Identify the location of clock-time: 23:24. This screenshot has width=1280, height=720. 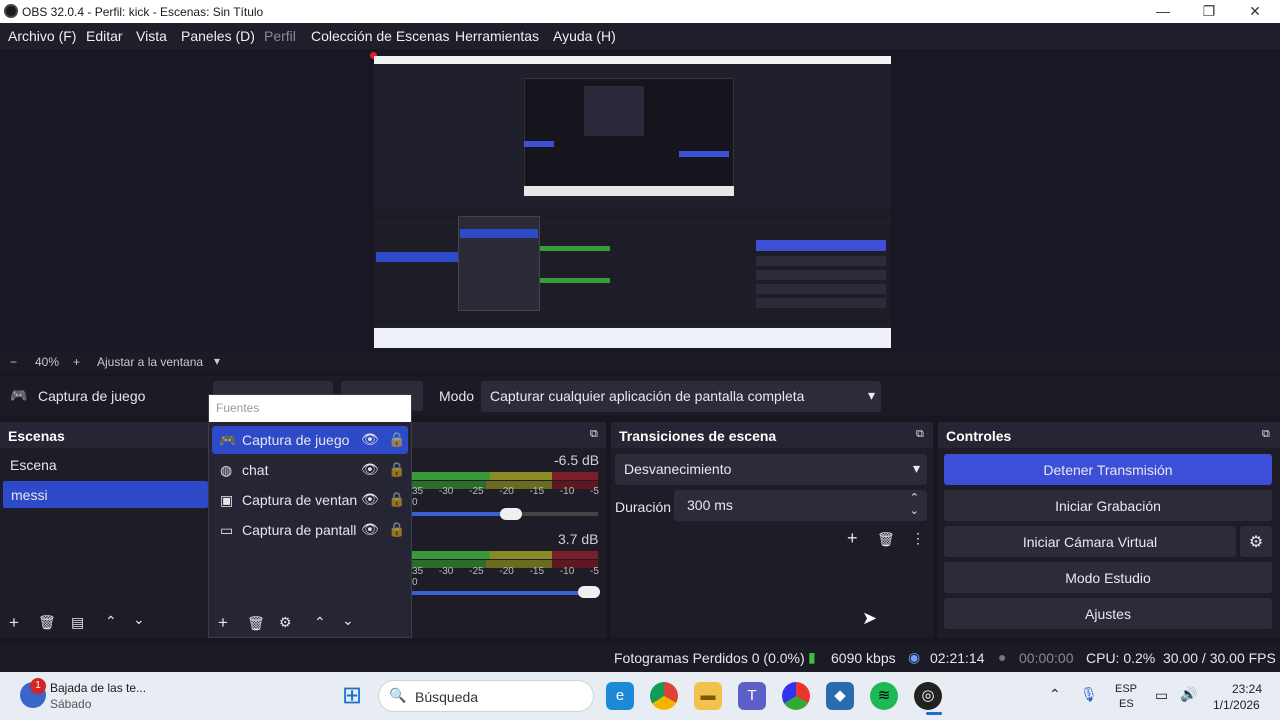
(1247, 689).